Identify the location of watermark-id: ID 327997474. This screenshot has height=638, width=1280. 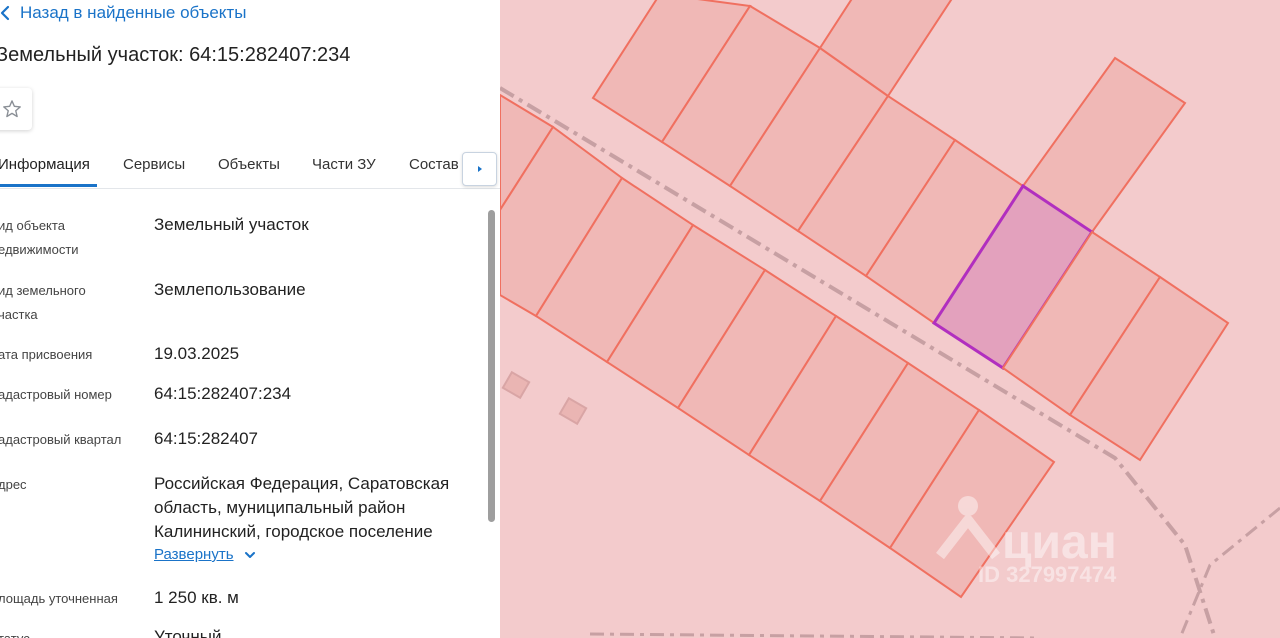
(1047, 574).